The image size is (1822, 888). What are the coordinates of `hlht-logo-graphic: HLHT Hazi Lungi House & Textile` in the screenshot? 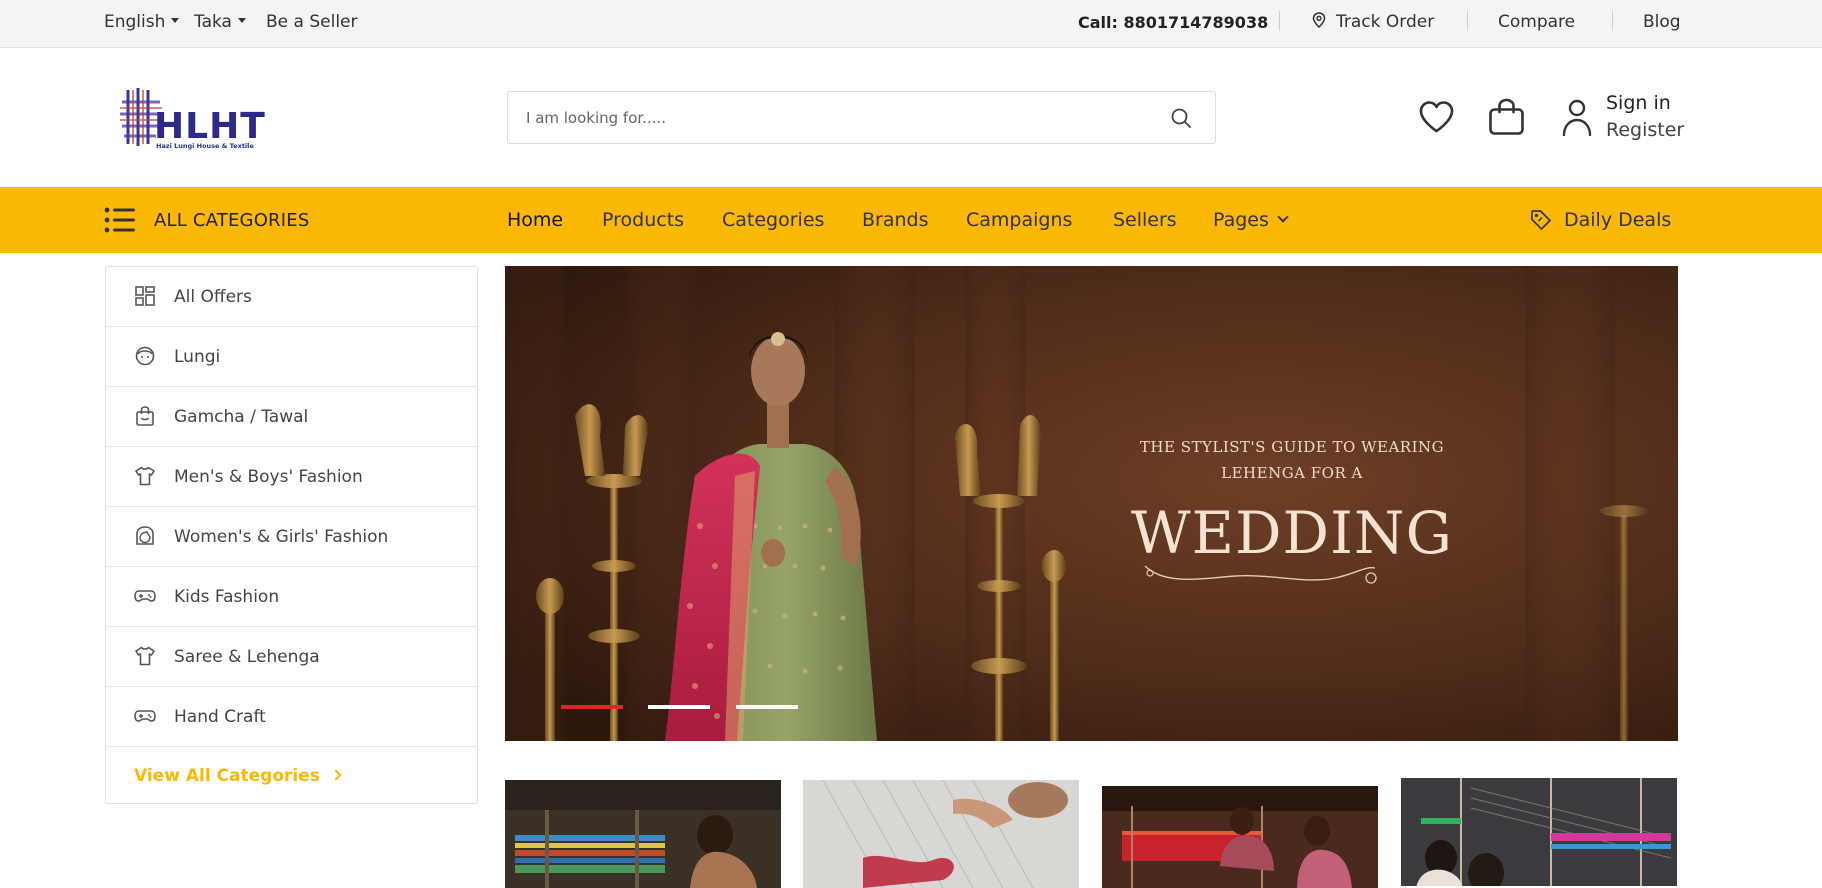 It's located at (193, 119).